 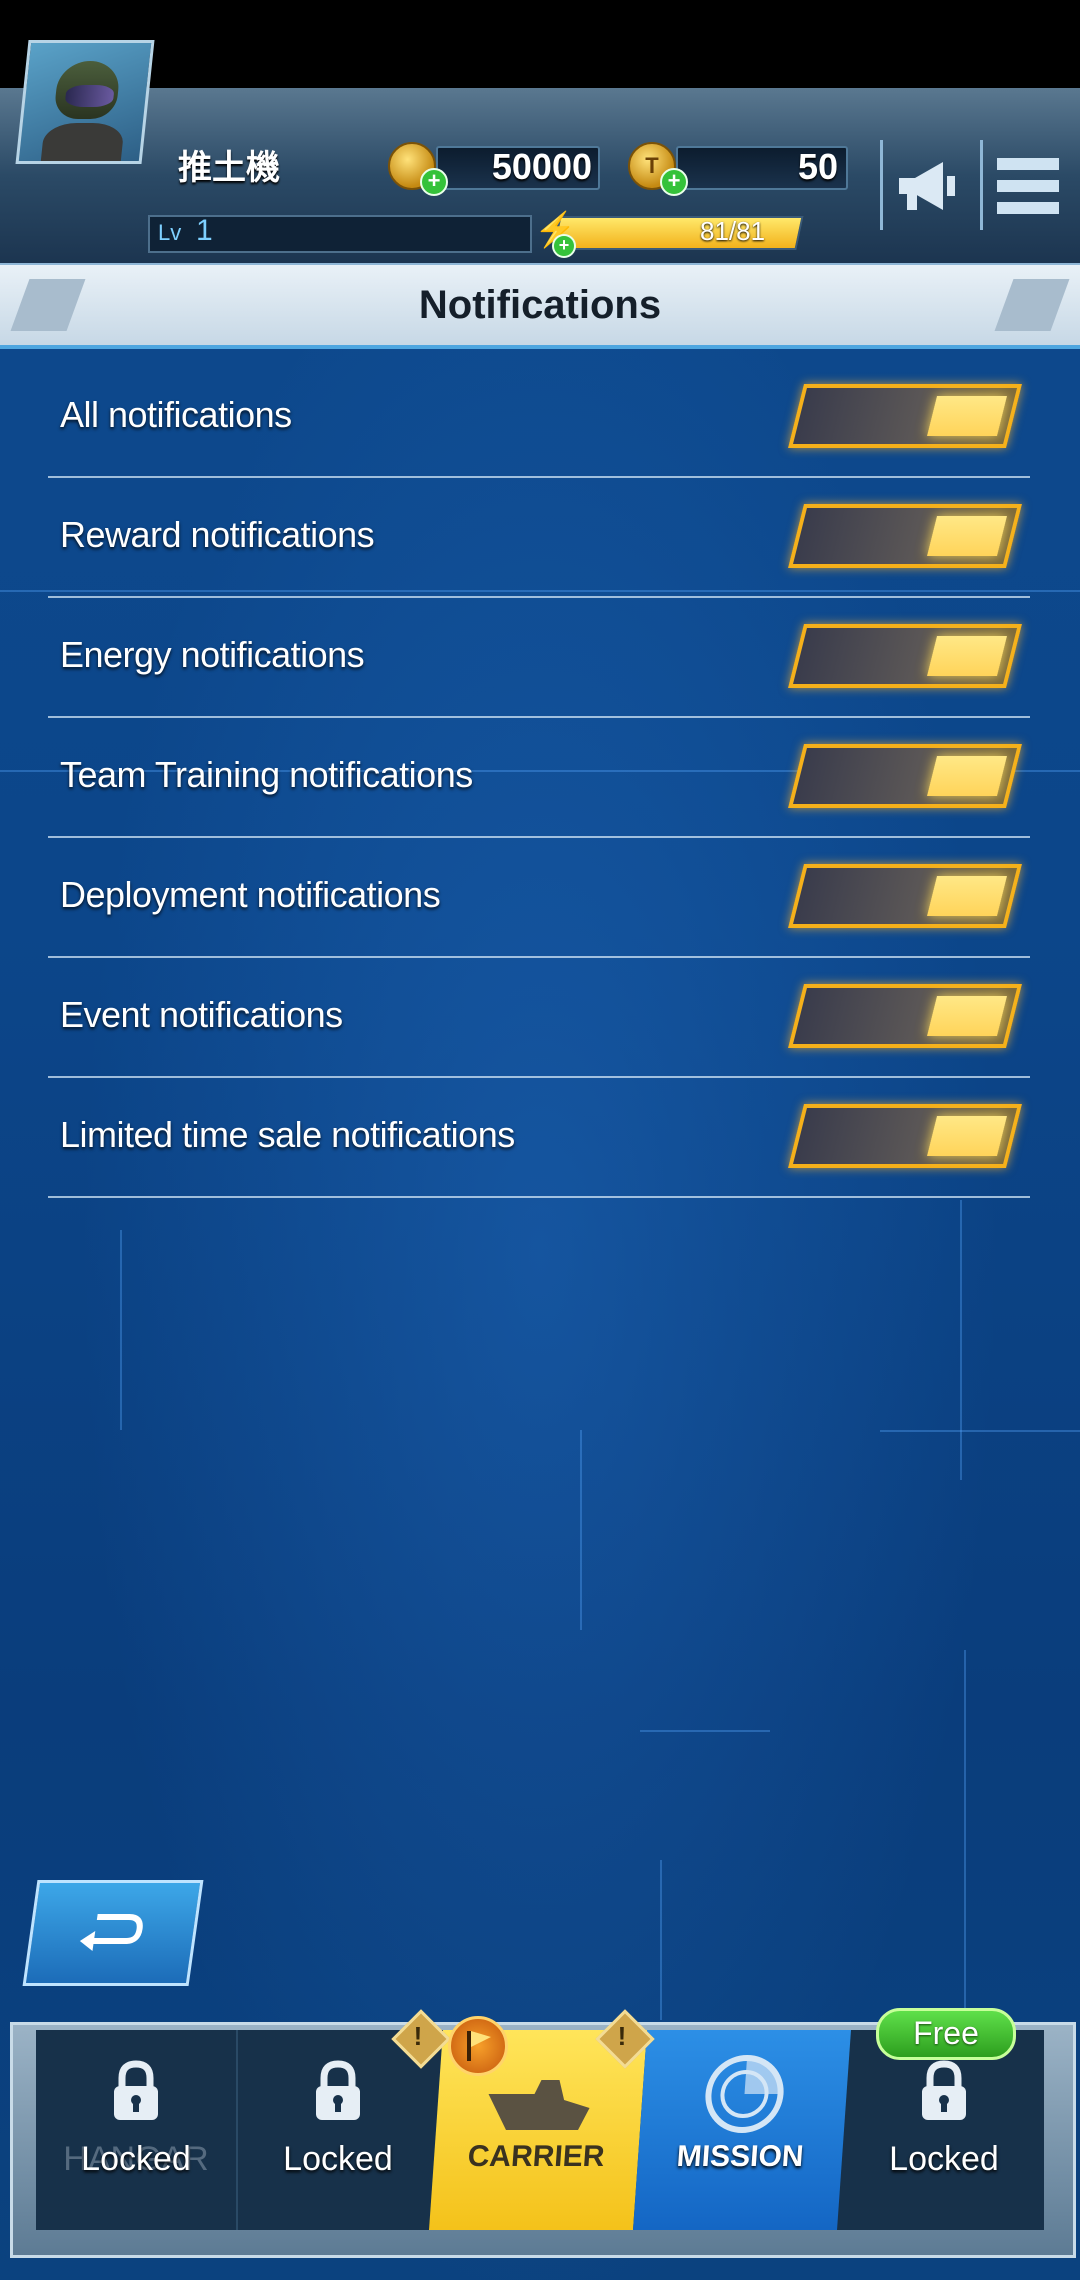 I want to click on carrier-ship-icon, so click(x=539, y=2105).